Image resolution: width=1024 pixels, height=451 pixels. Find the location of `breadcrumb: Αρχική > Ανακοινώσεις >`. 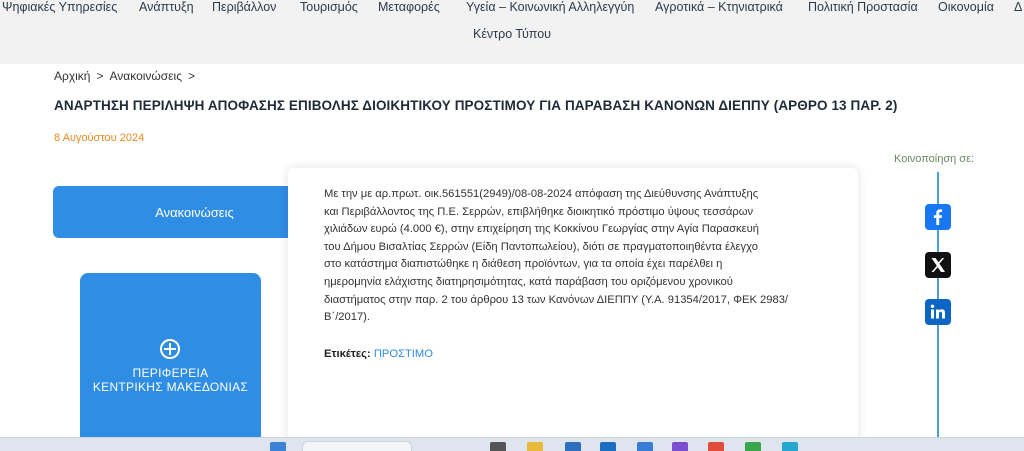

breadcrumb: Αρχική > Ανακοινώσεις > is located at coordinates (127, 76).